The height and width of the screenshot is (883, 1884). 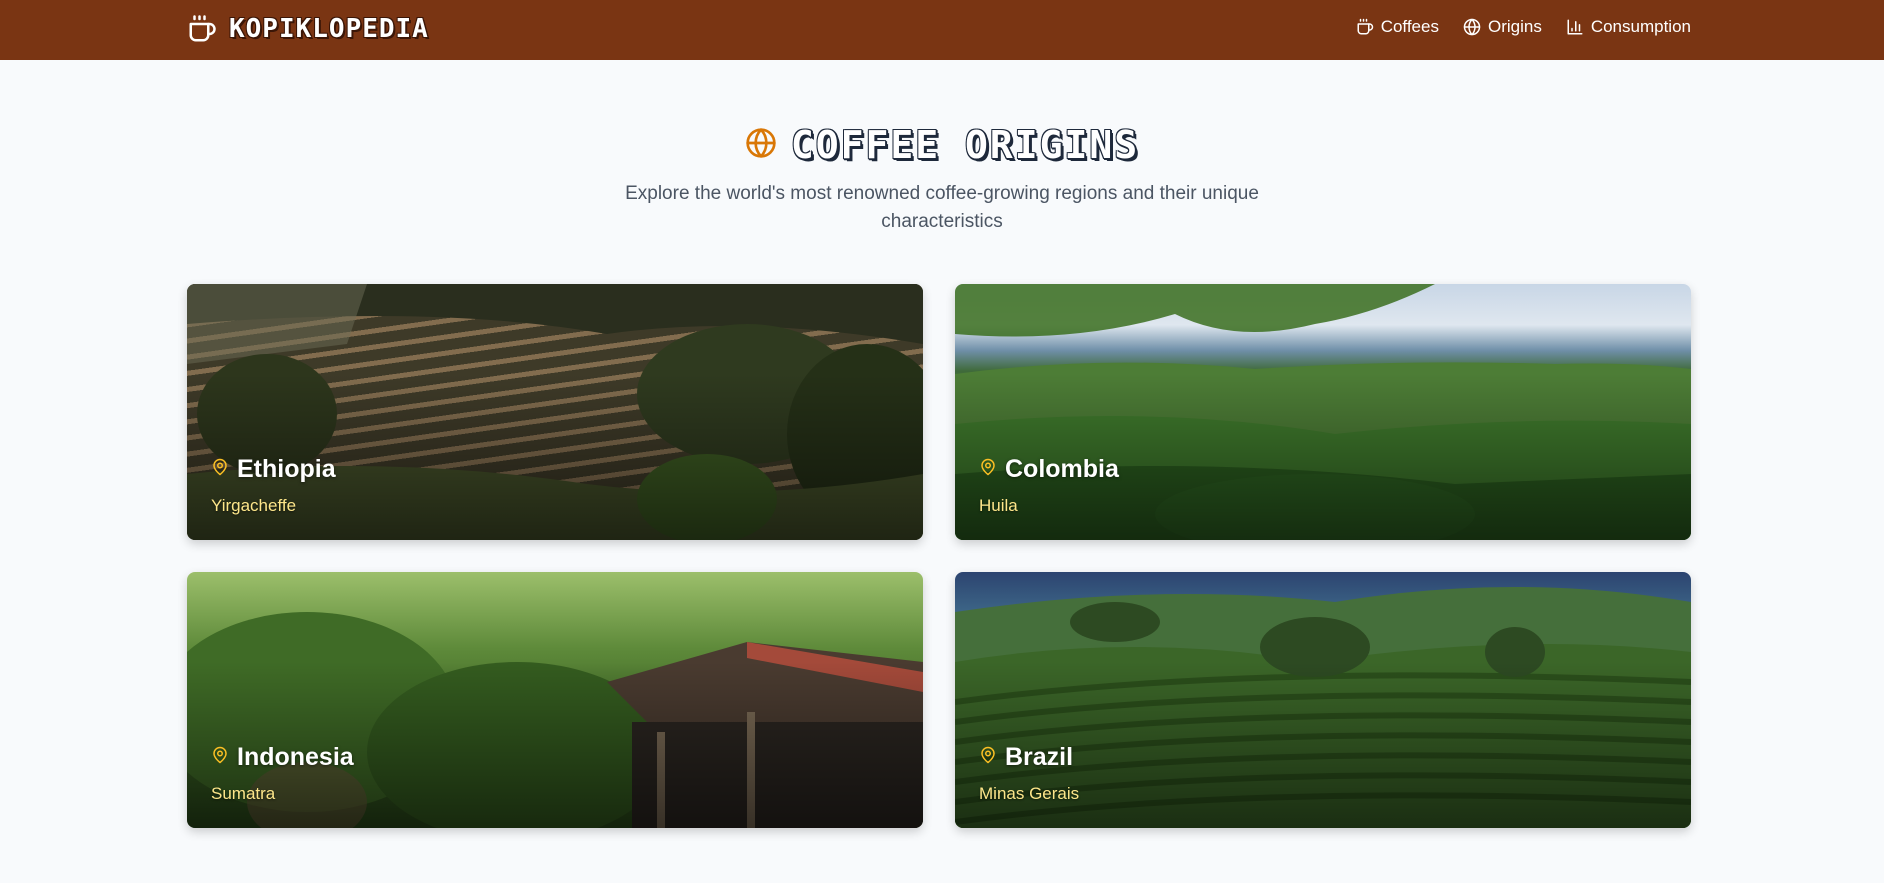 What do you see at coordinates (286, 469) in the screenshot?
I see `origin-country: Ethiopia` at bounding box center [286, 469].